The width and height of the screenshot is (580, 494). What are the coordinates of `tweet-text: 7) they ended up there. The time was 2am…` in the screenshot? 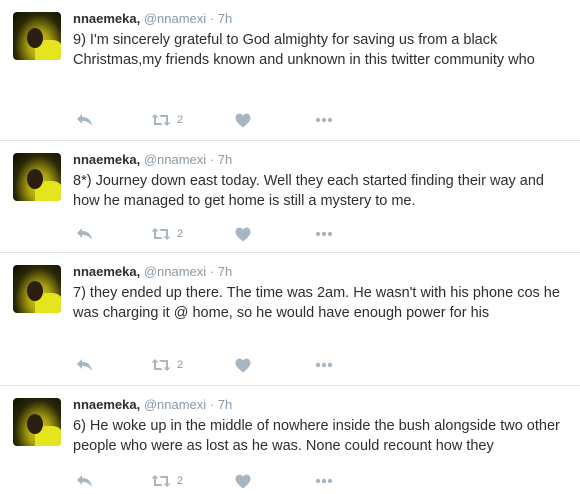 It's located at (316, 303).